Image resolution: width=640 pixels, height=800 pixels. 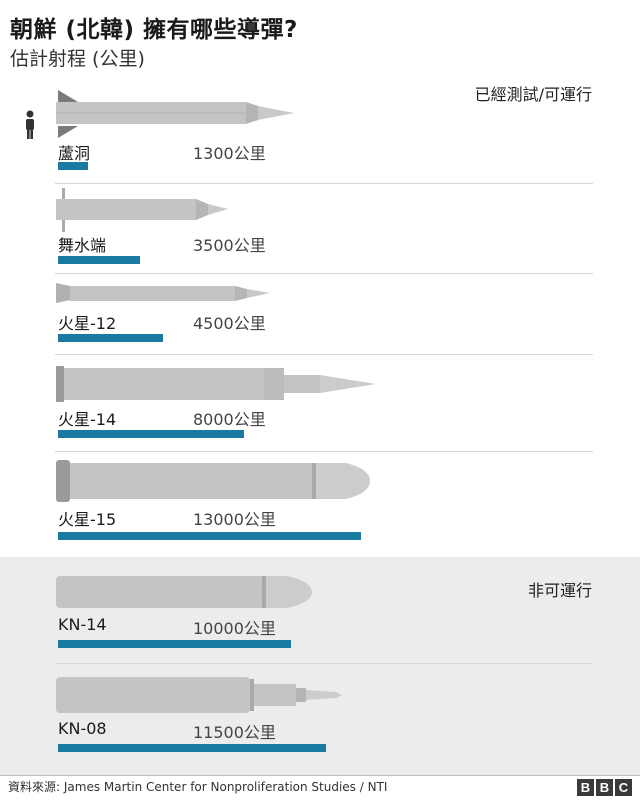 What do you see at coordinates (229, 323) in the screenshot?
I see `range-label: 4500公里` at bounding box center [229, 323].